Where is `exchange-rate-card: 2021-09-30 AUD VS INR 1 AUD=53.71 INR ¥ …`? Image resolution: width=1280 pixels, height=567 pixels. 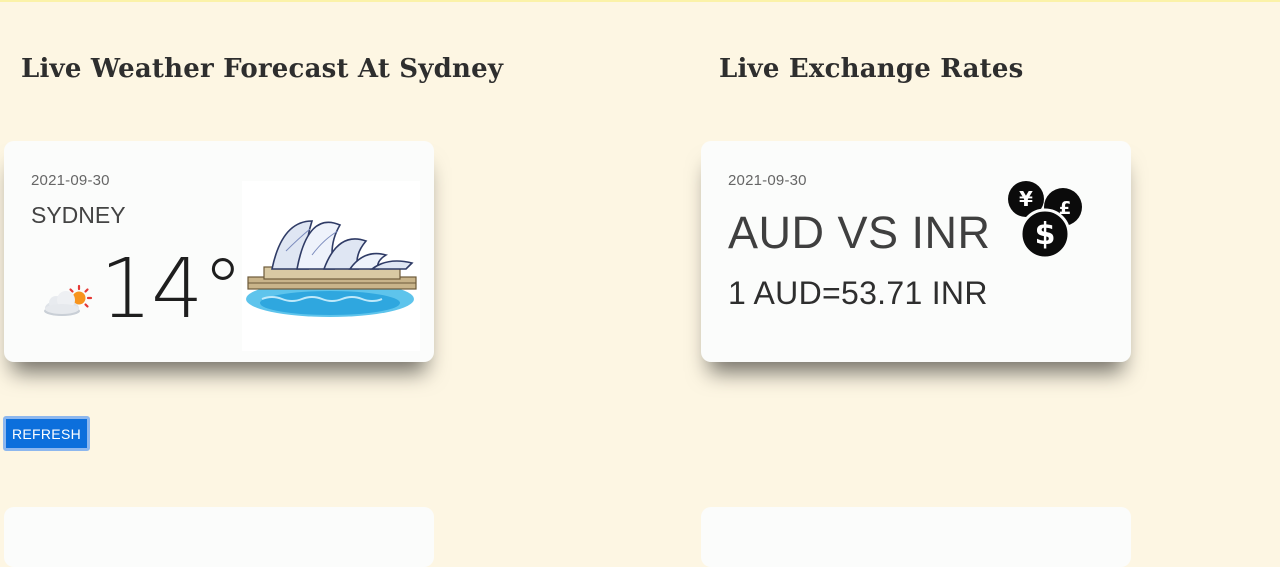
exchange-rate-card: 2021-09-30 AUD VS INR 1 AUD=53.71 INR ¥ … is located at coordinates (916, 251).